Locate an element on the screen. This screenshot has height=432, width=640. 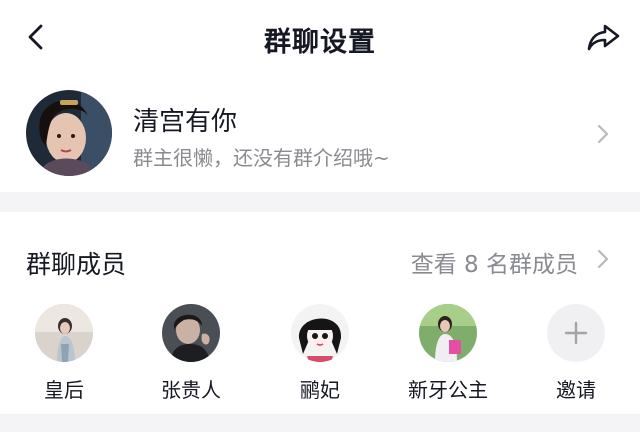
members-title: 群聊成员 is located at coordinates (76, 264).